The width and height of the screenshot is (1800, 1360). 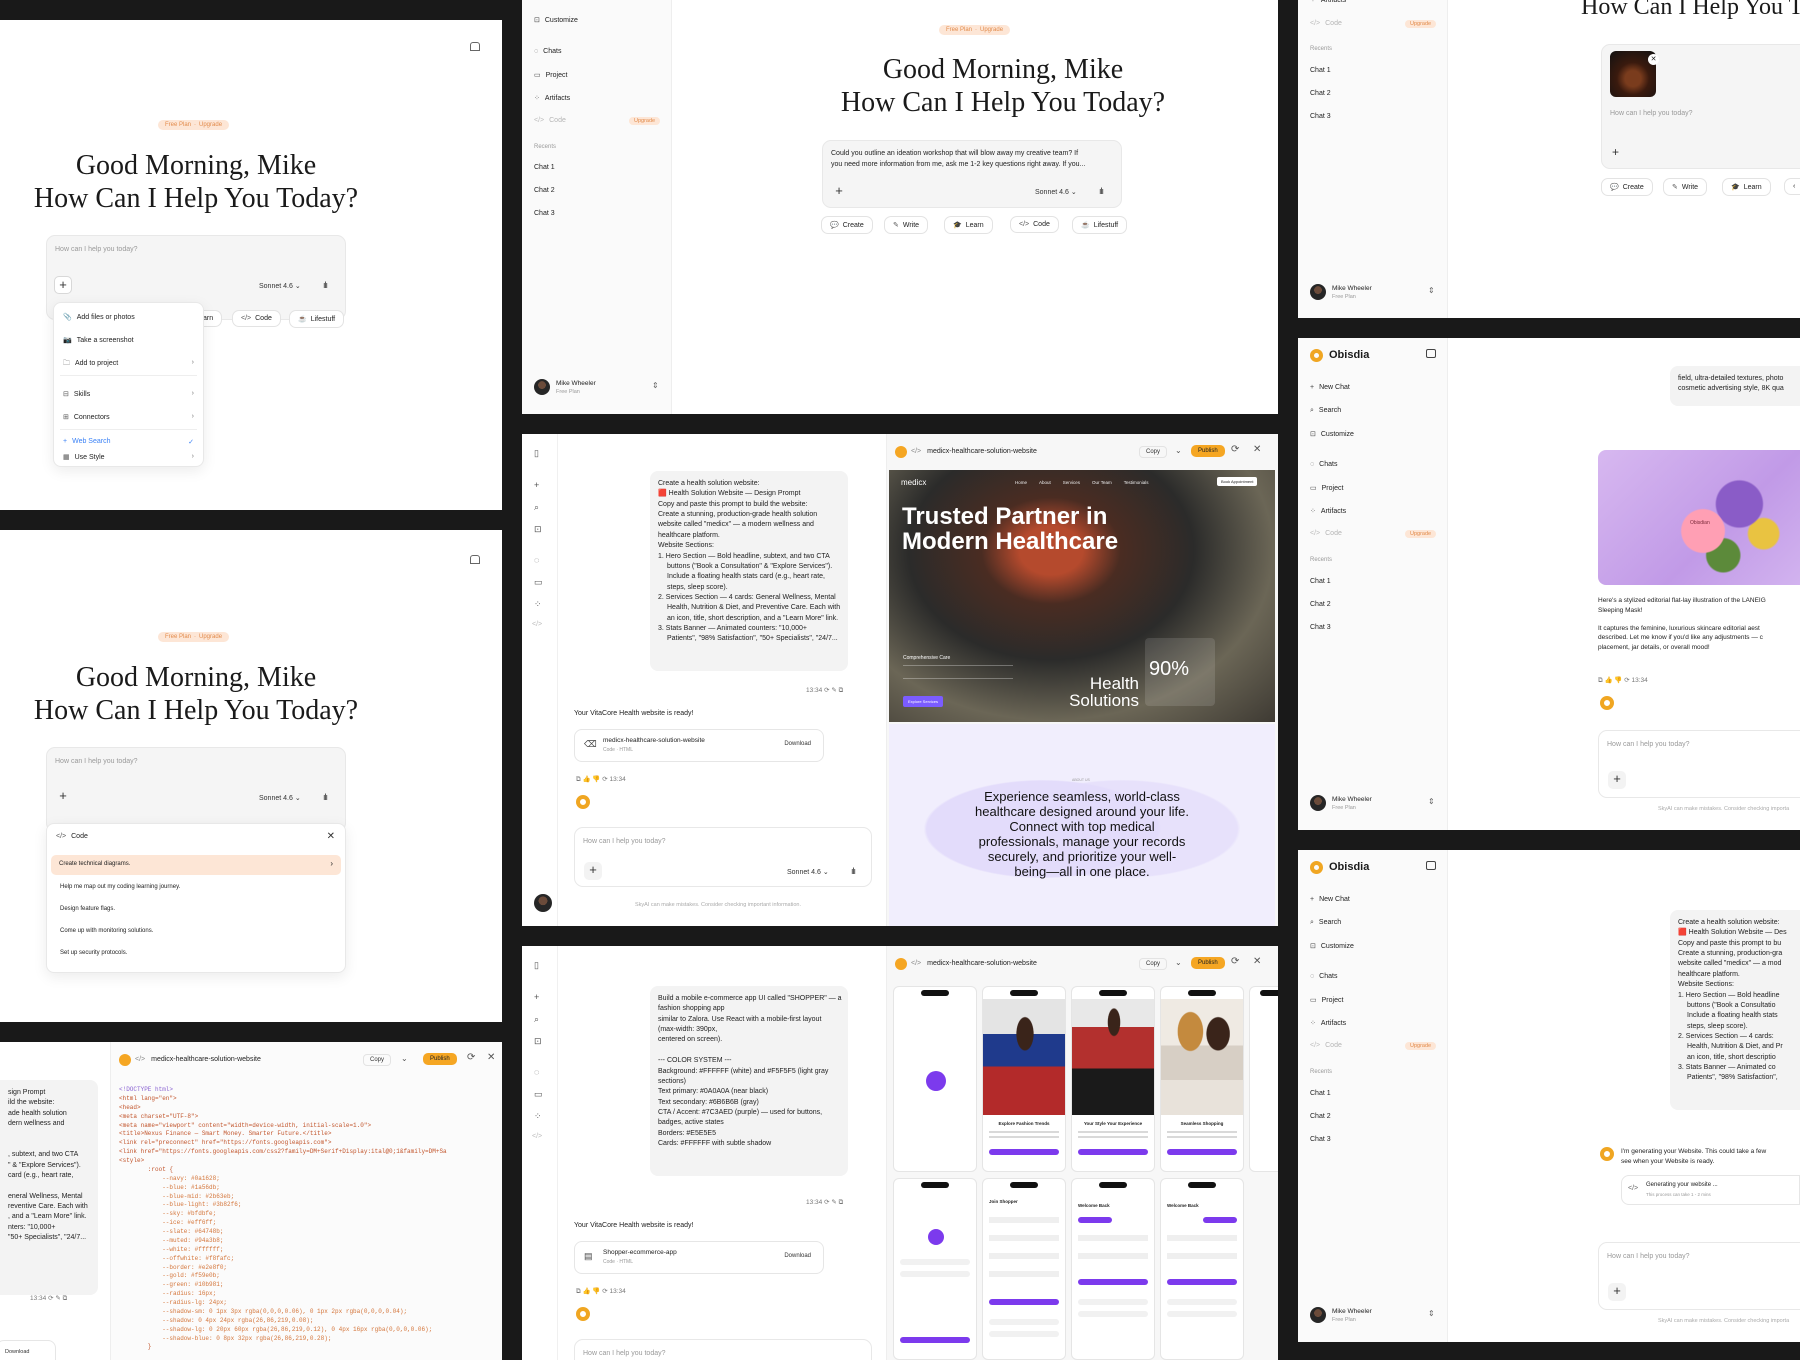 I want to click on apple-button, so click(x=1113, y=1314).